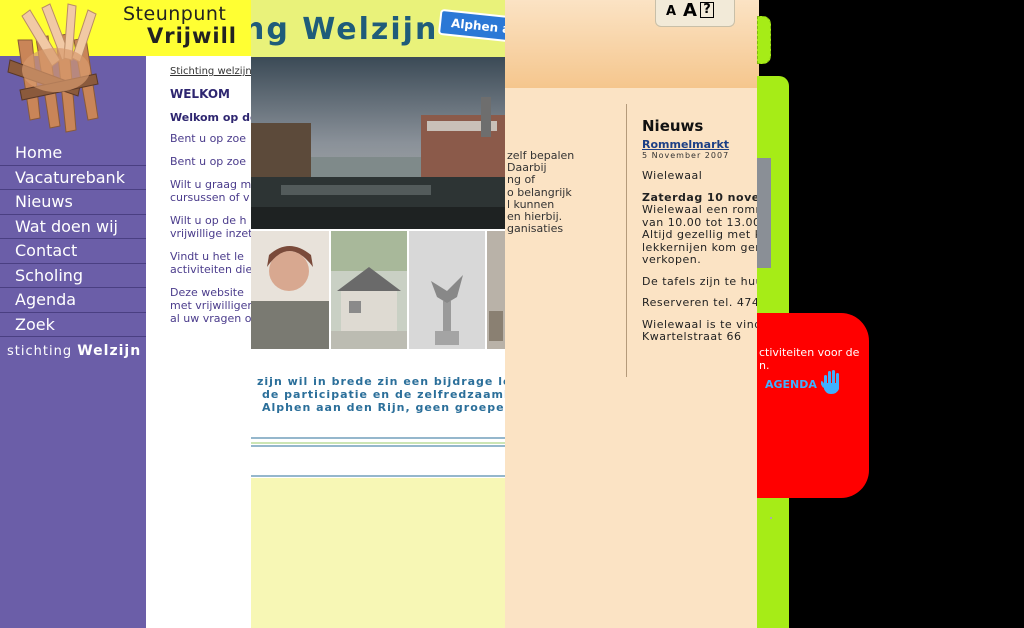 This screenshot has width=1024, height=628. What do you see at coordinates (700, 324) in the screenshot?
I see `news-line: Wielewaal is te vinde` at bounding box center [700, 324].